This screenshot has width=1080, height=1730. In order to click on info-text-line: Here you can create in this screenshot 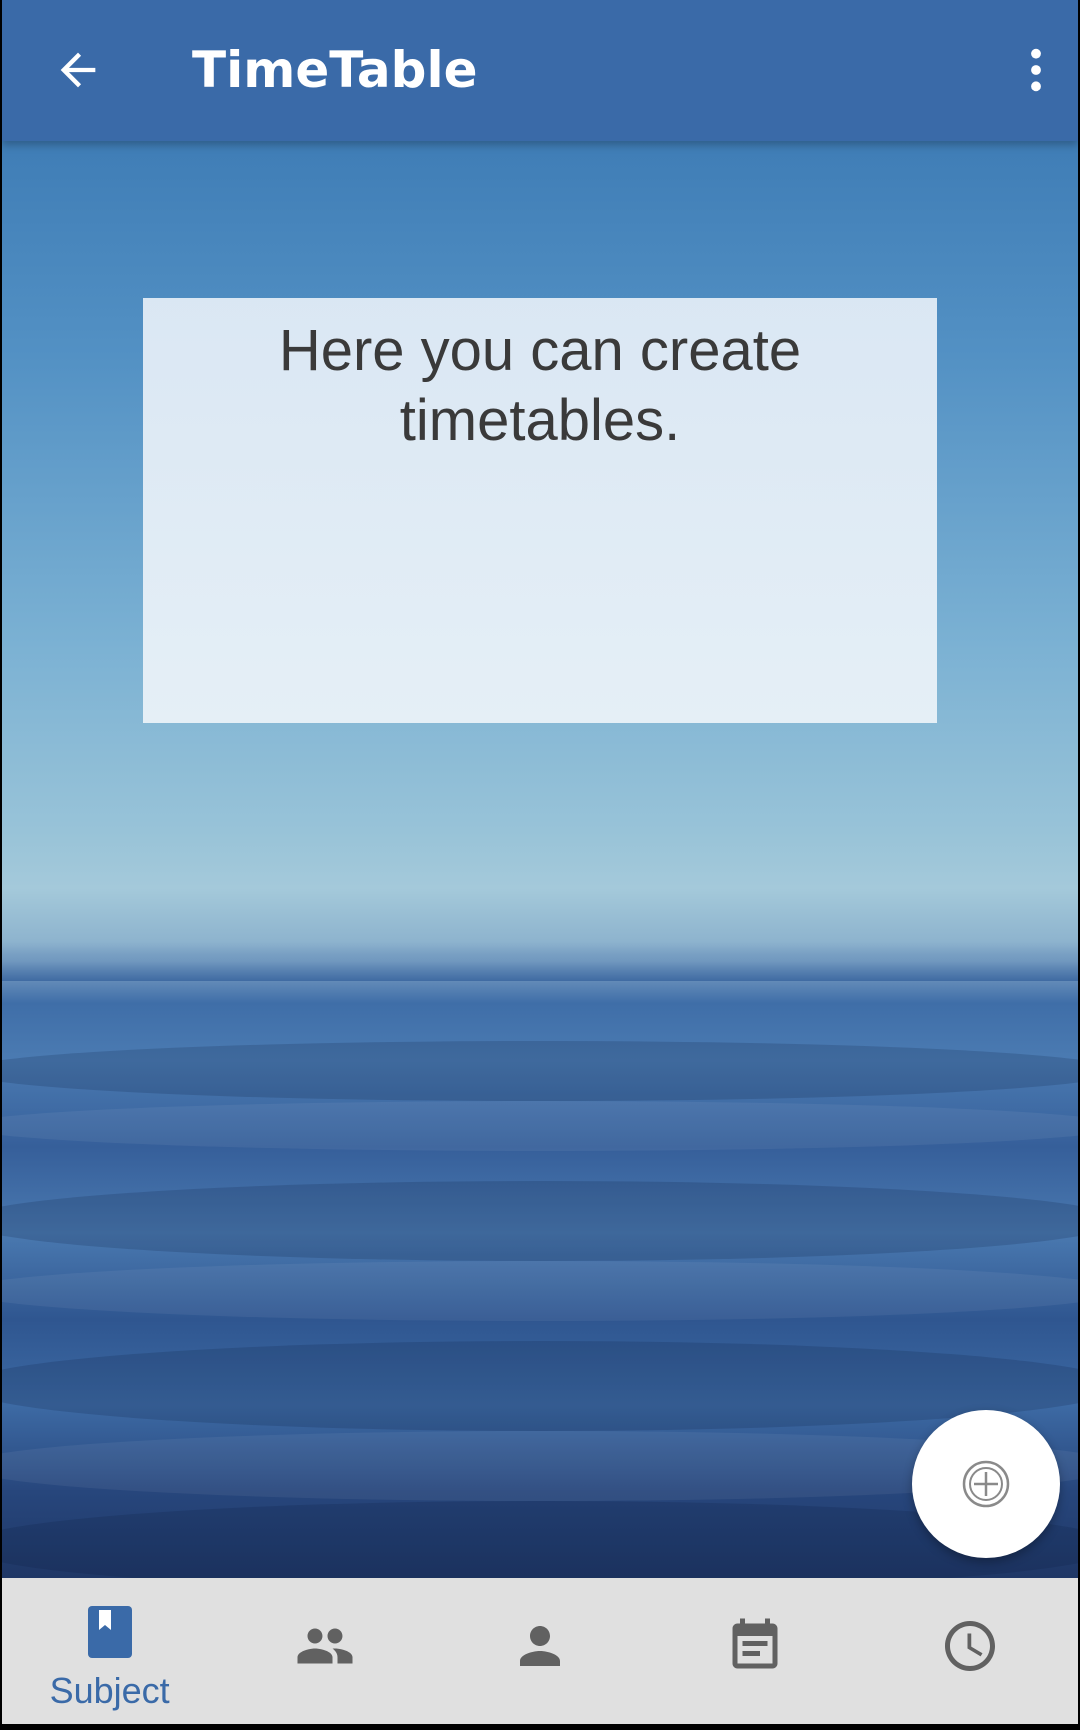, I will do `click(540, 350)`.